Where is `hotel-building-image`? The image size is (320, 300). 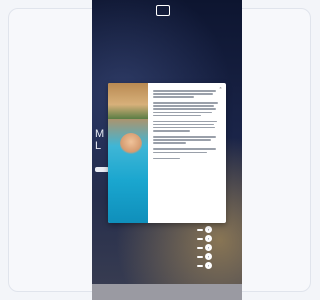 hotel-building-image is located at coordinates (128, 101).